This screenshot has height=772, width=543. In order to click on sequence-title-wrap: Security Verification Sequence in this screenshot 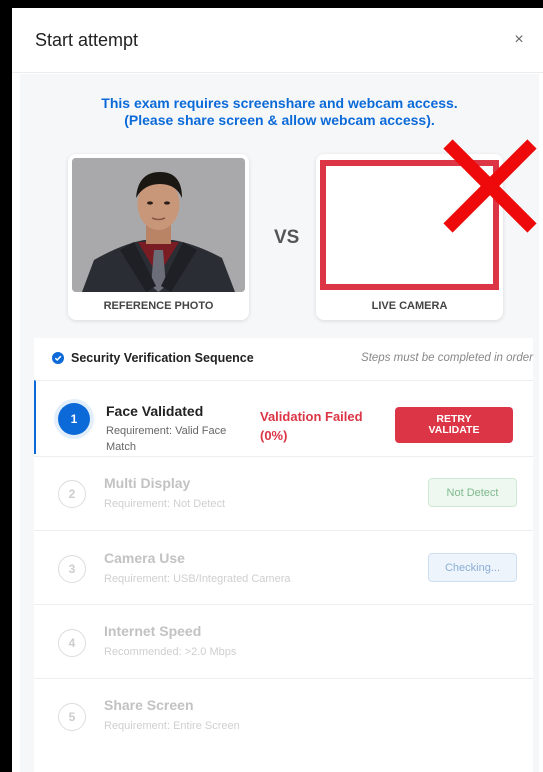, I will do `click(153, 358)`.